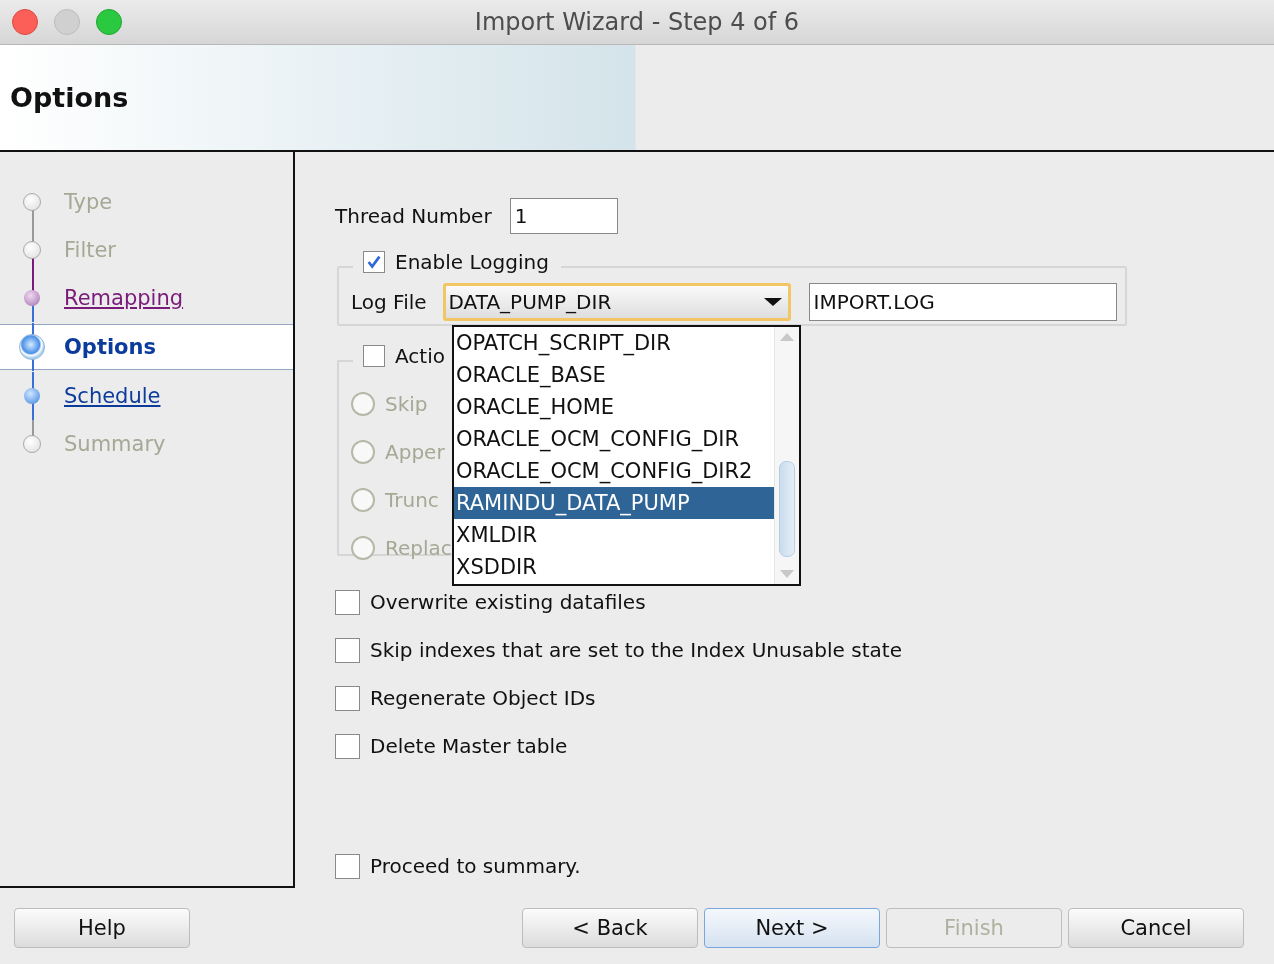 The height and width of the screenshot is (964, 1274). Describe the element at coordinates (406, 404) in the screenshot. I see `radio-label: Skip` at that location.